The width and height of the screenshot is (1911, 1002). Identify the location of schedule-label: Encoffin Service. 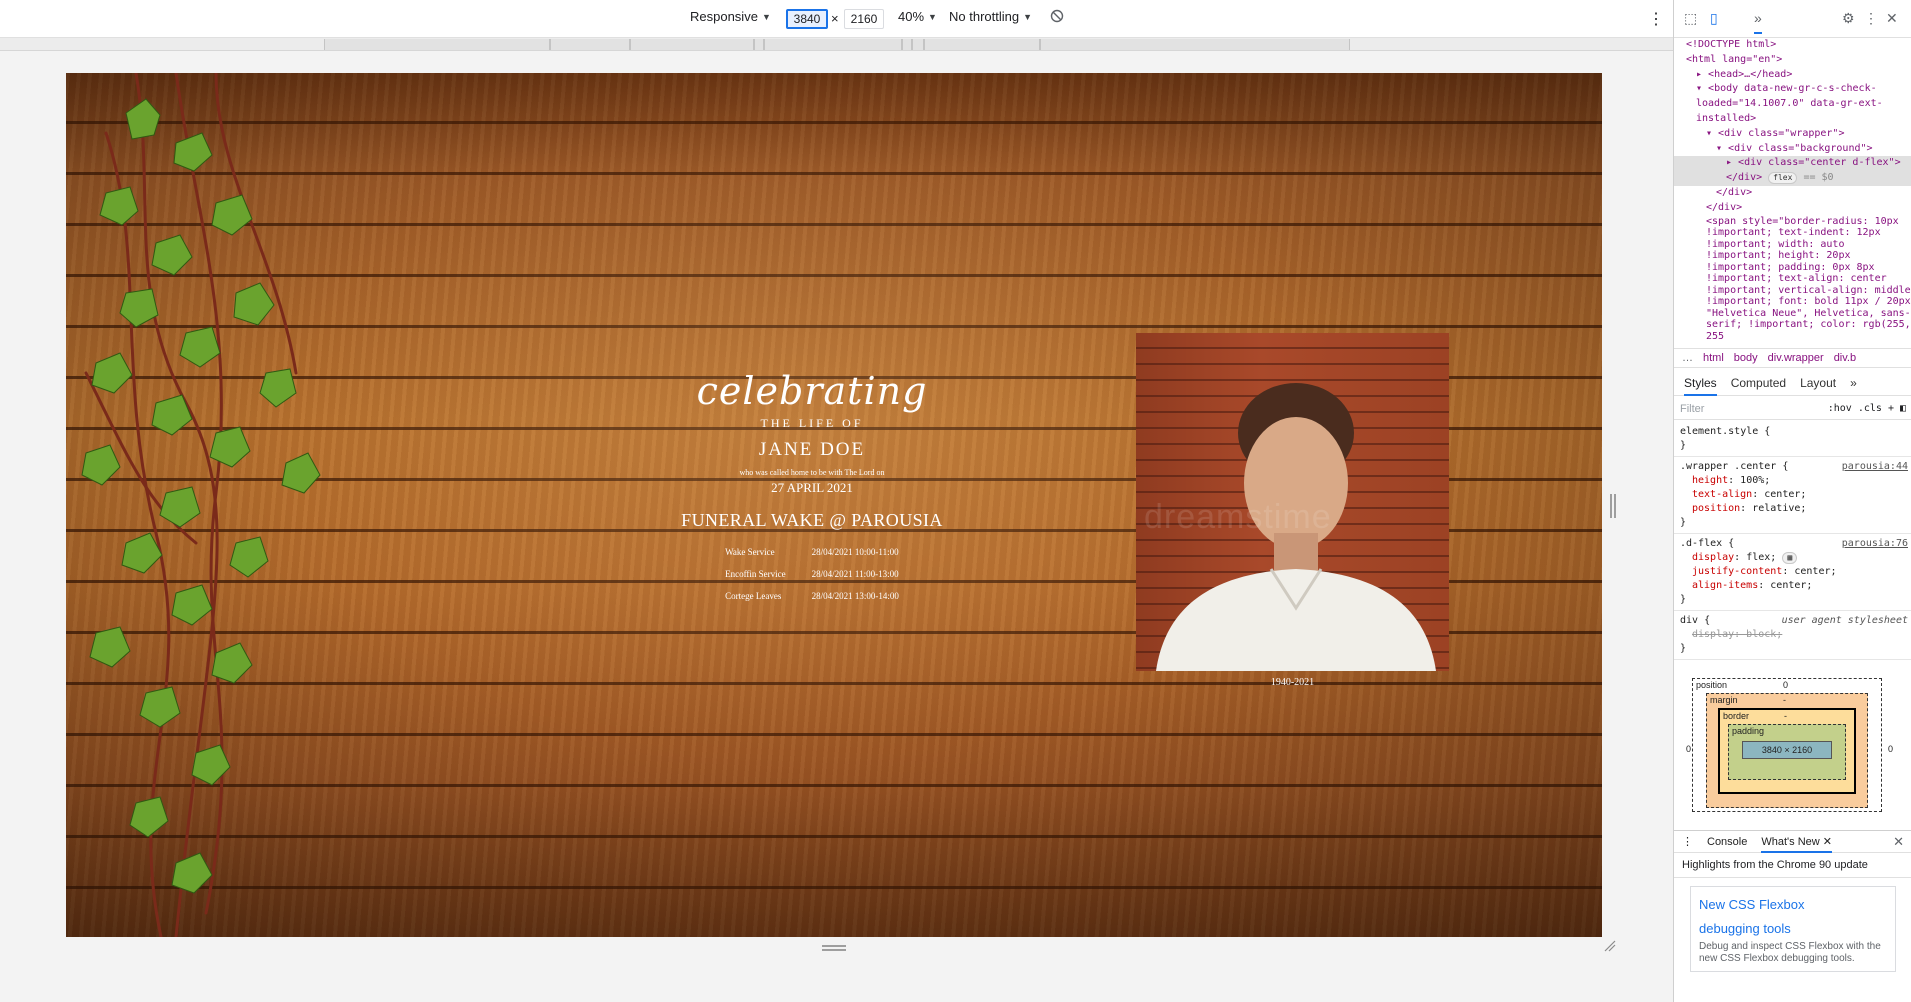
(755, 574).